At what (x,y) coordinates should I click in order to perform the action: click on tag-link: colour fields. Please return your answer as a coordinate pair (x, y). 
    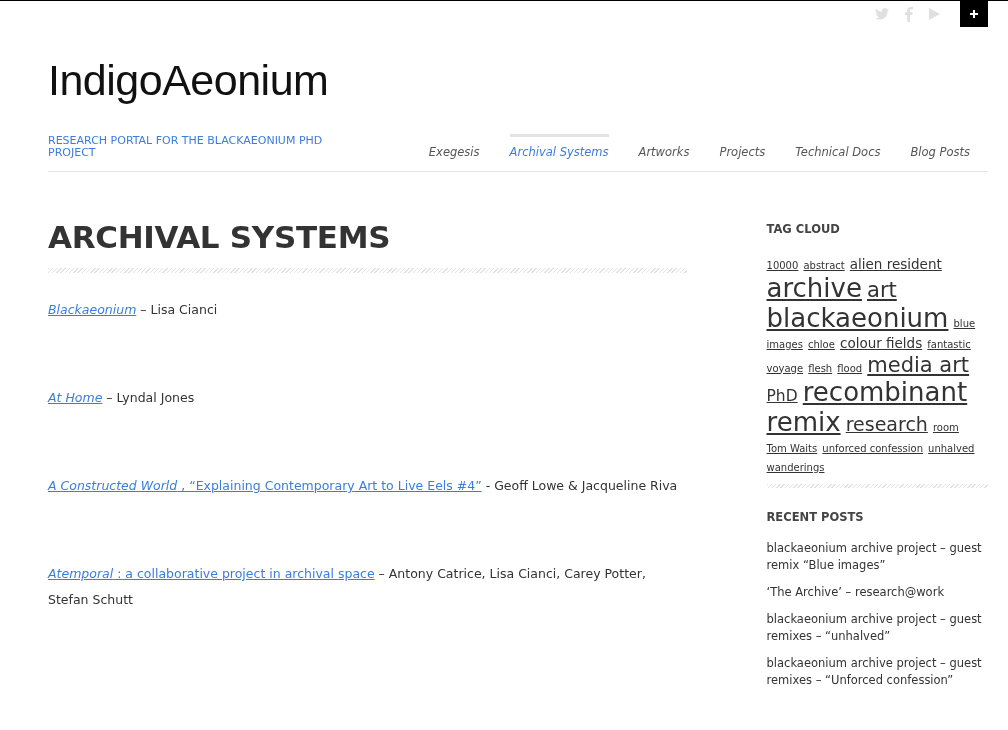
    Looking at the image, I should click on (881, 343).